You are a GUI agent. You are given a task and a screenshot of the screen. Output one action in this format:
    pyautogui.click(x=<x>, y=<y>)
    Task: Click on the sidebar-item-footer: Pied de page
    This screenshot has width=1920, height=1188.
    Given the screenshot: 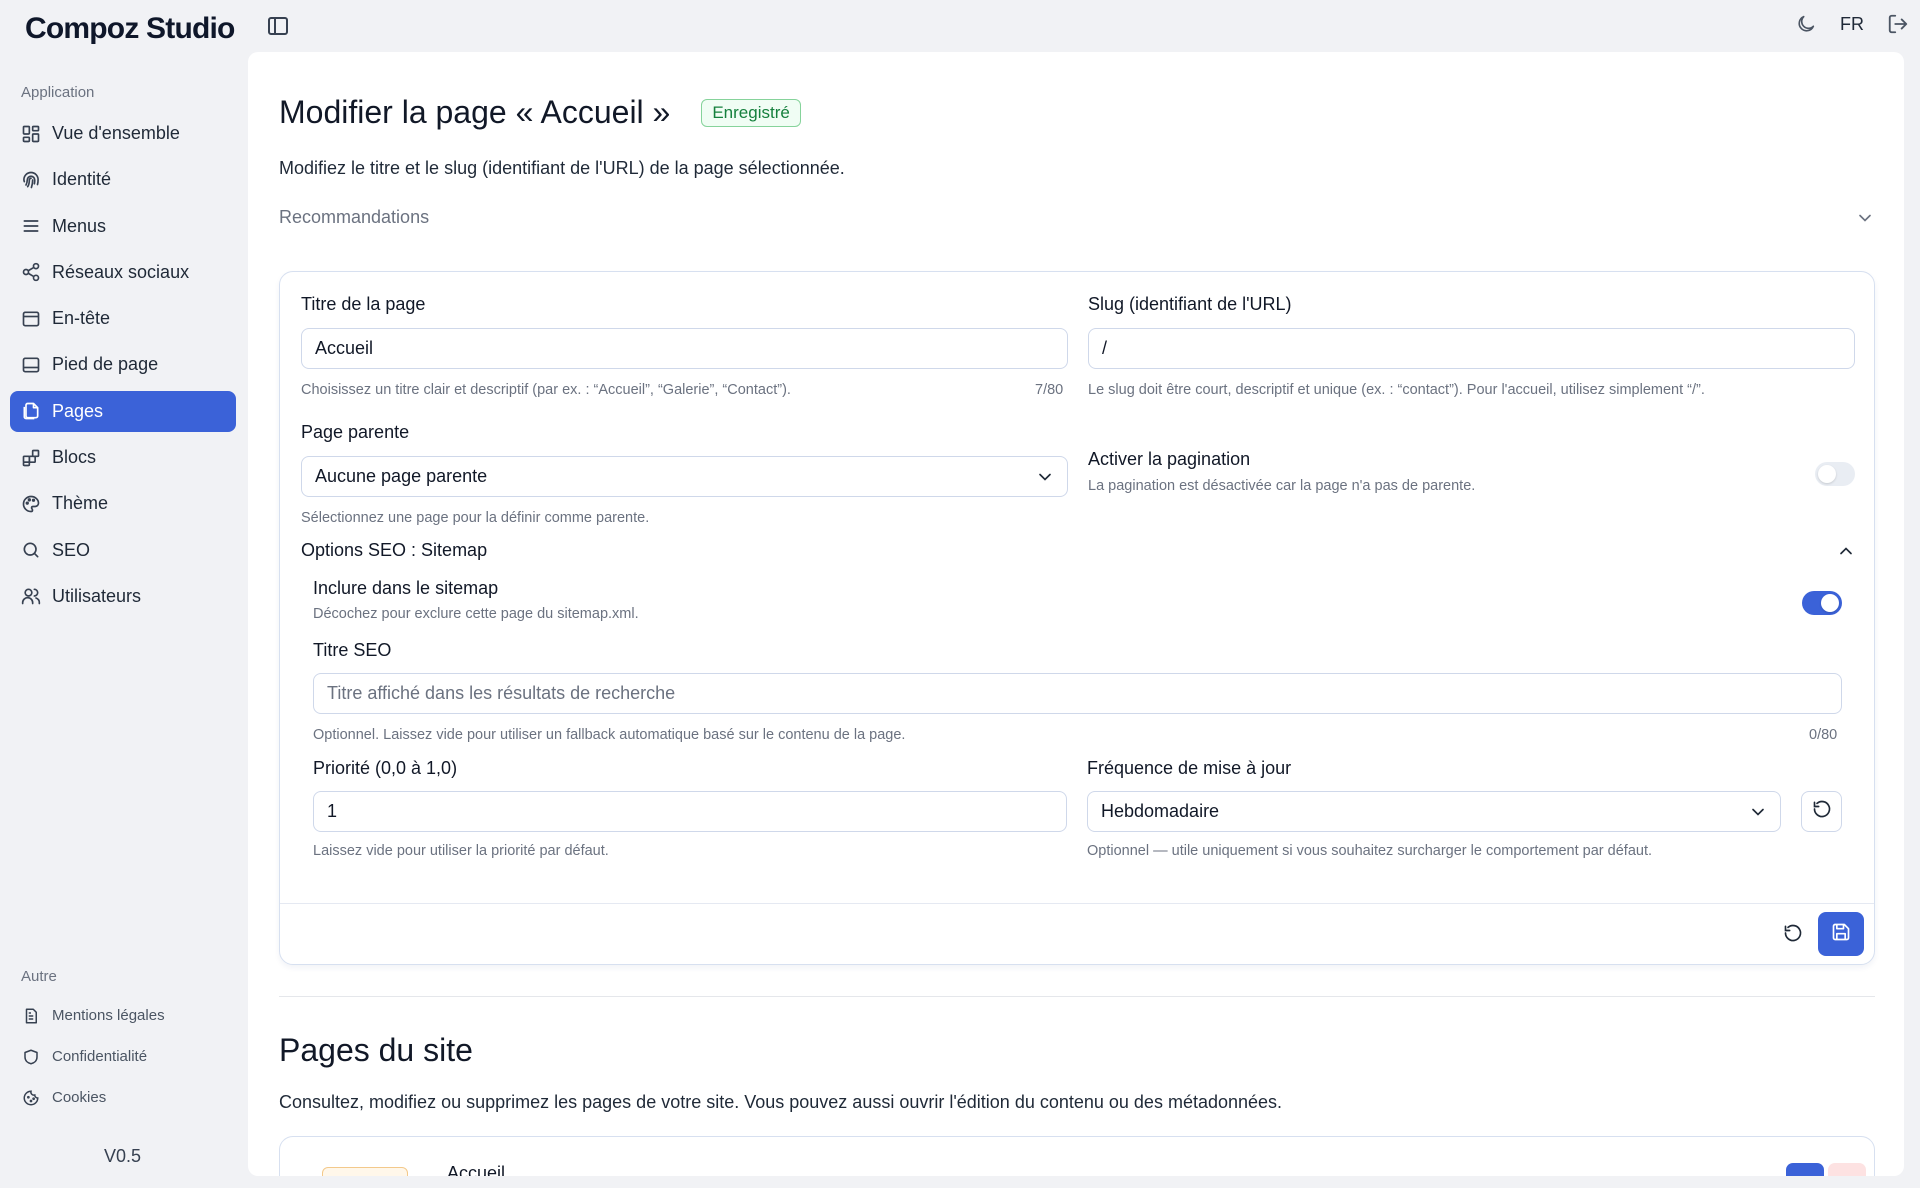 What is the action you would take?
    pyautogui.click(x=123, y=364)
    